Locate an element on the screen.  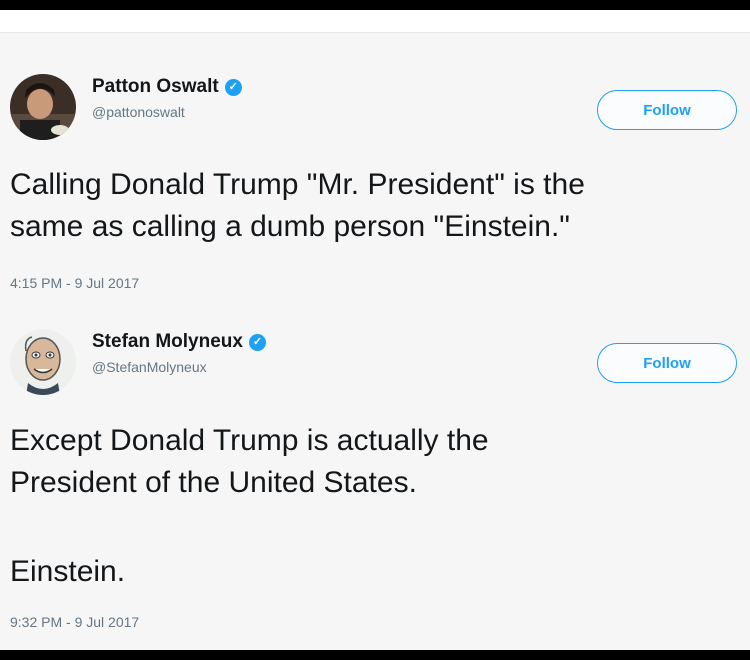
tweet-text-line: Einstein. is located at coordinates (68, 571).